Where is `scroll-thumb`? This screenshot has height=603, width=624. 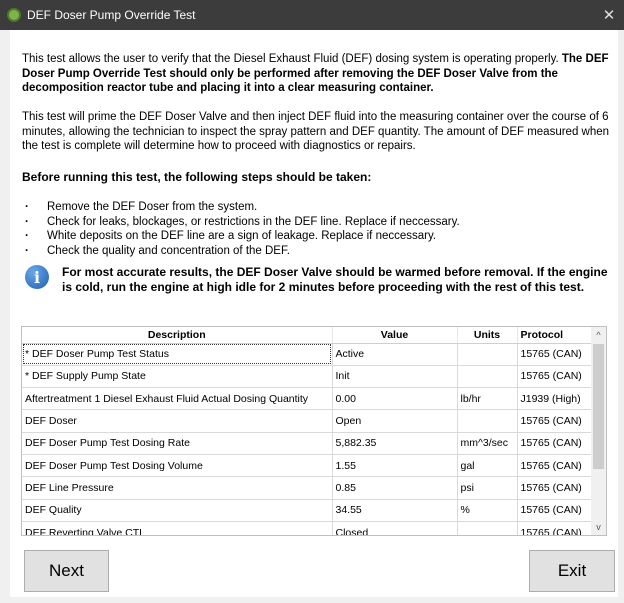 scroll-thumb is located at coordinates (598, 406).